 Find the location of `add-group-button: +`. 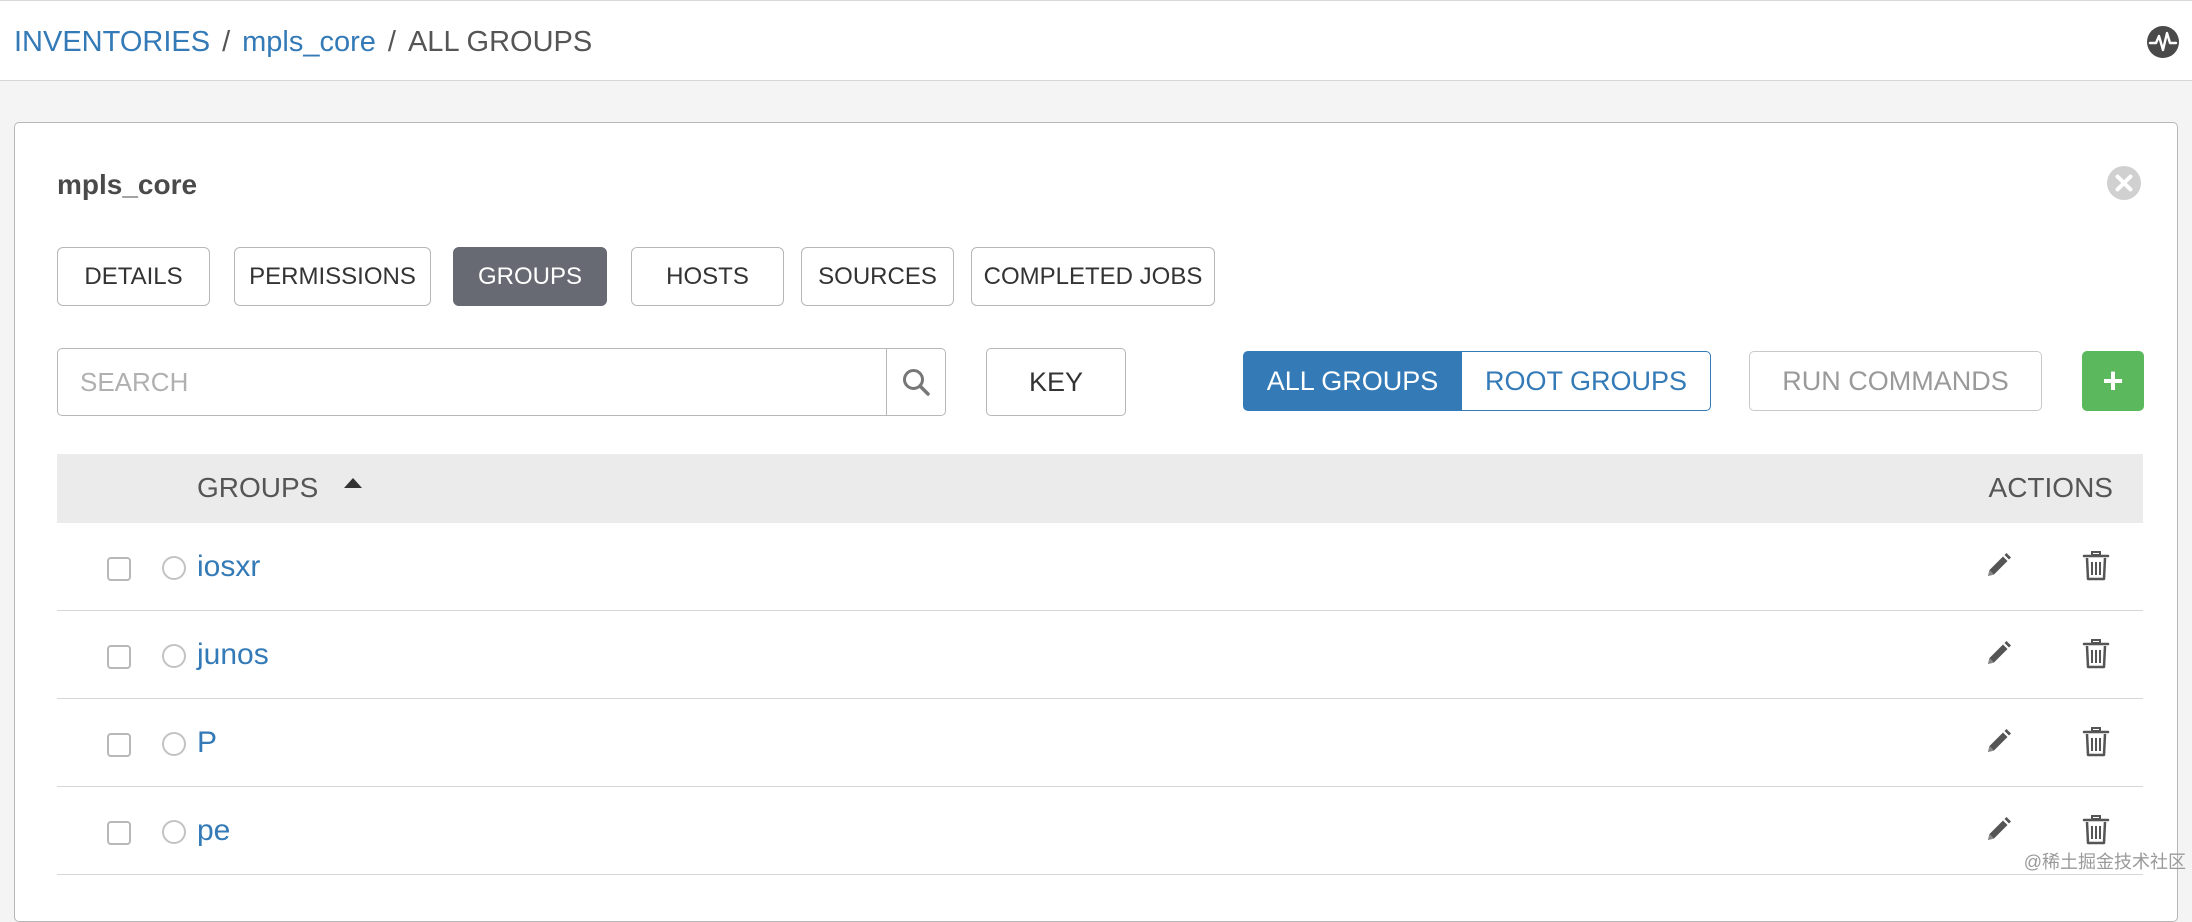

add-group-button: + is located at coordinates (2113, 381).